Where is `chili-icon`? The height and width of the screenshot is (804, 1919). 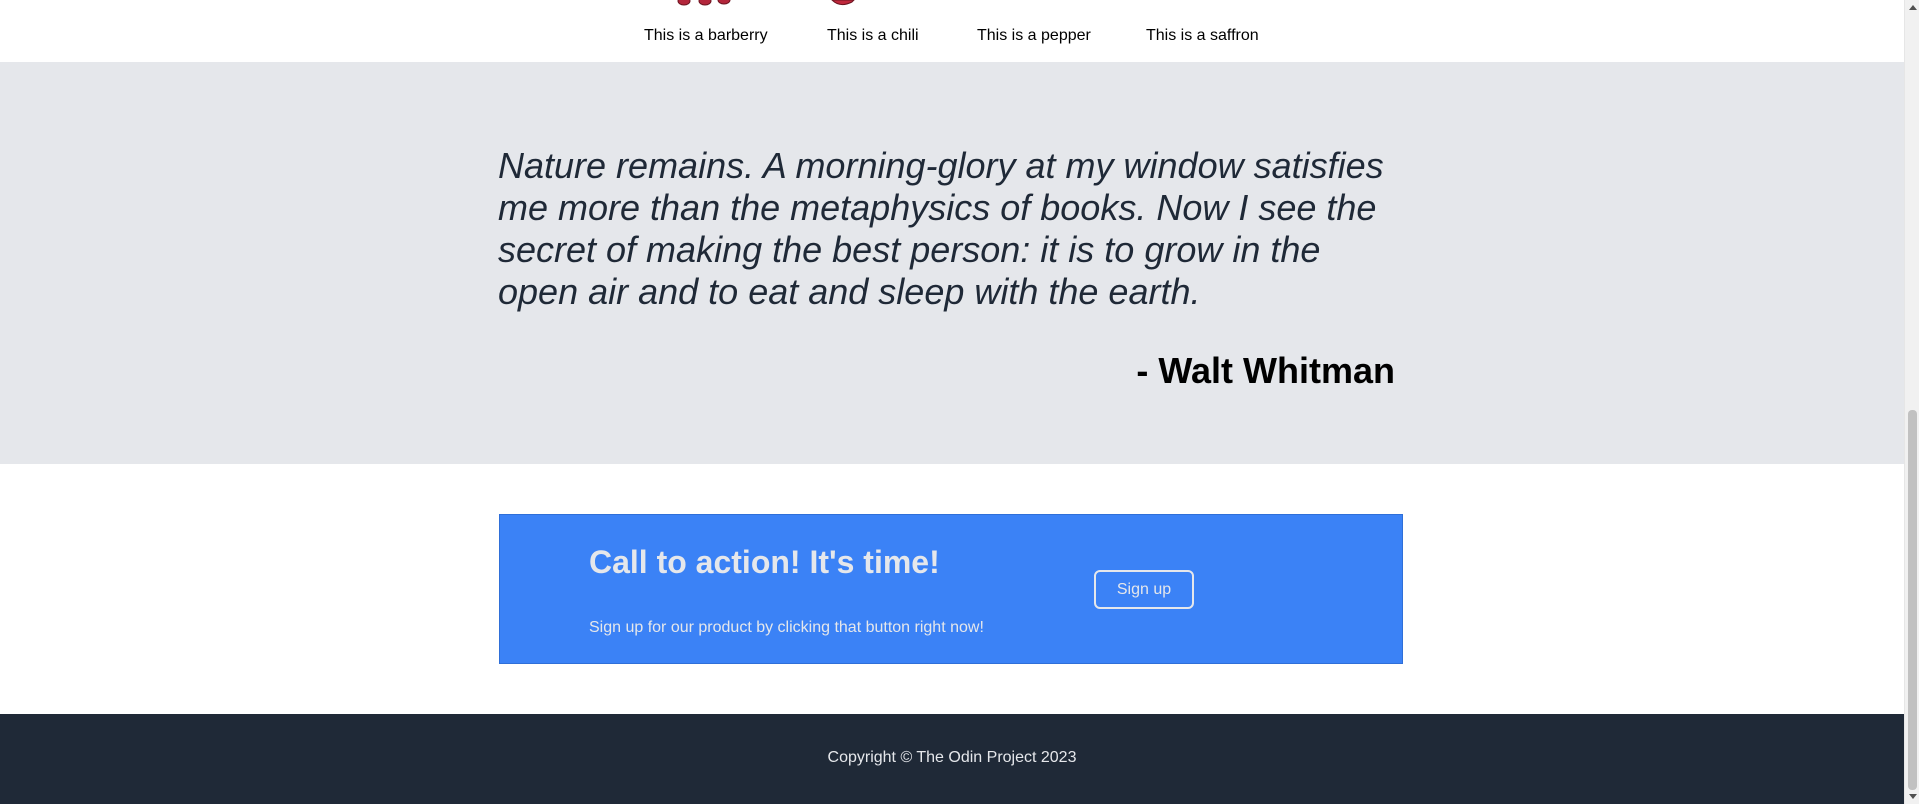 chili-icon is located at coordinates (843, 3).